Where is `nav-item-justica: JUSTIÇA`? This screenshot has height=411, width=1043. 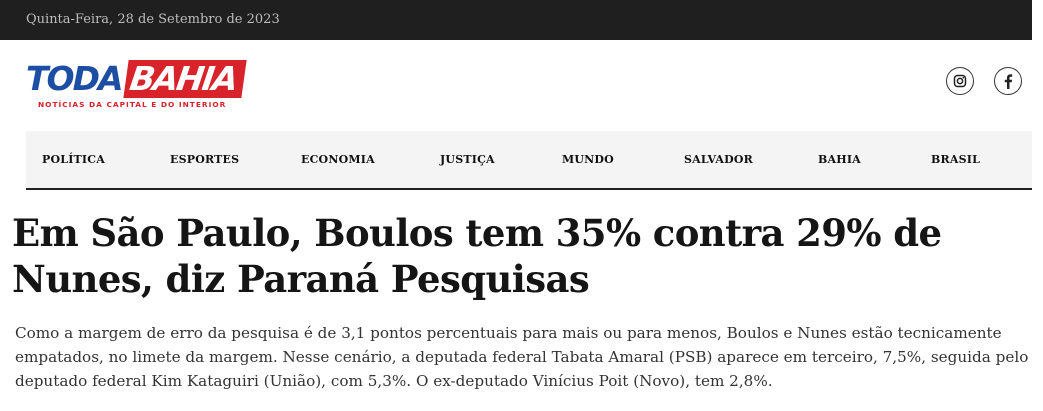
nav-item-justica: JUSTIÇA is located at coordinates (467, 159).